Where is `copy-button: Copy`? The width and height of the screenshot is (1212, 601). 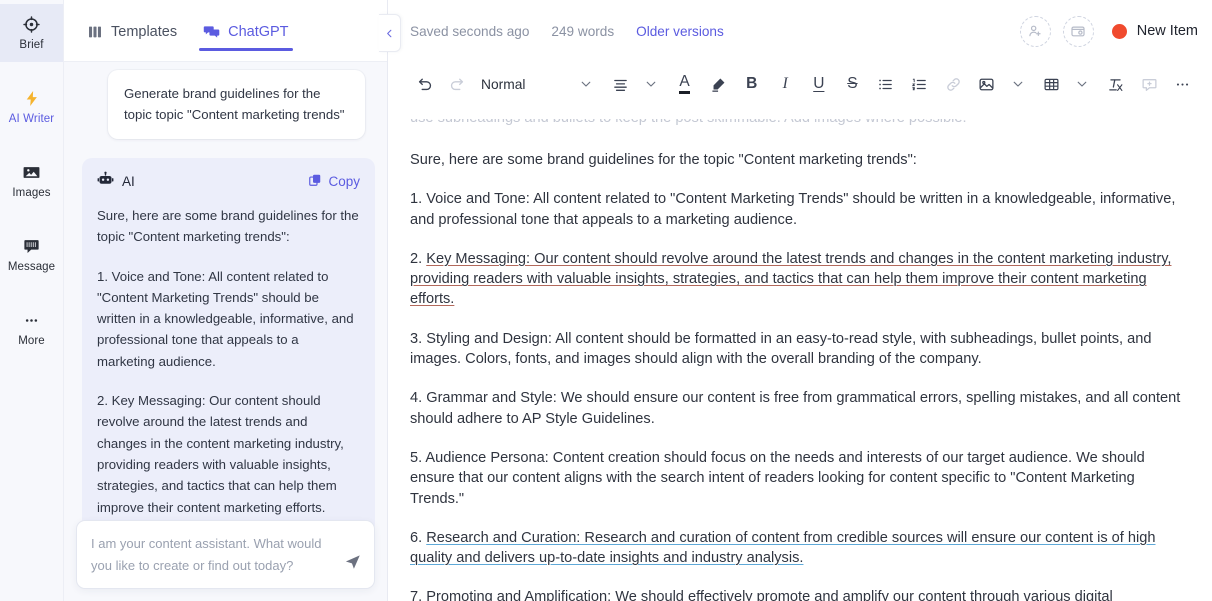
copy-button: Copy is located at coordinates (334, 181).